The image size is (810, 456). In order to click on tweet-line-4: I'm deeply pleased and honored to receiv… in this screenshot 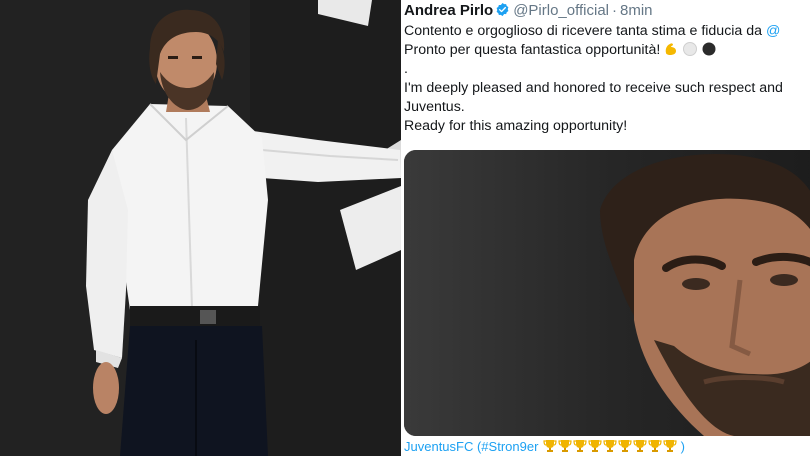, I will do `click(607, 88)`.